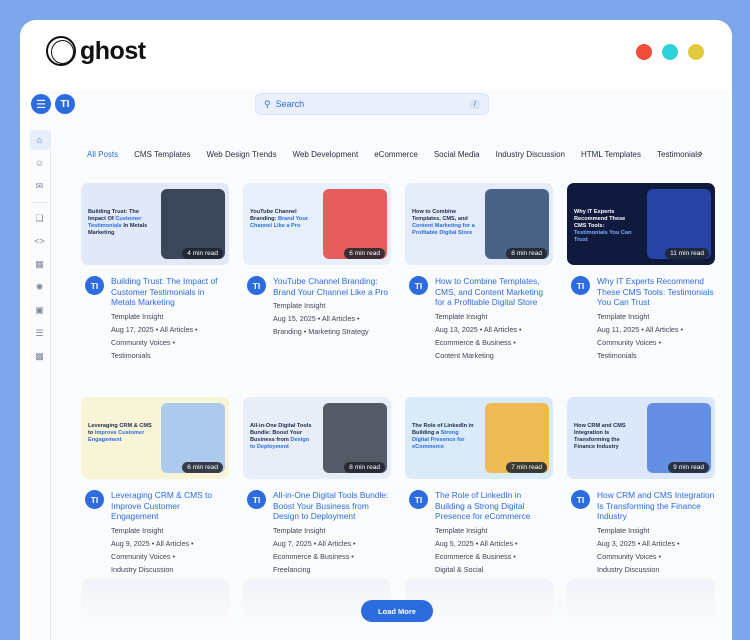 The image size is (750, 640). Describe the element at coordinates (40, 186) in the screenshot. I see `mail-icon: ✉` at that location.